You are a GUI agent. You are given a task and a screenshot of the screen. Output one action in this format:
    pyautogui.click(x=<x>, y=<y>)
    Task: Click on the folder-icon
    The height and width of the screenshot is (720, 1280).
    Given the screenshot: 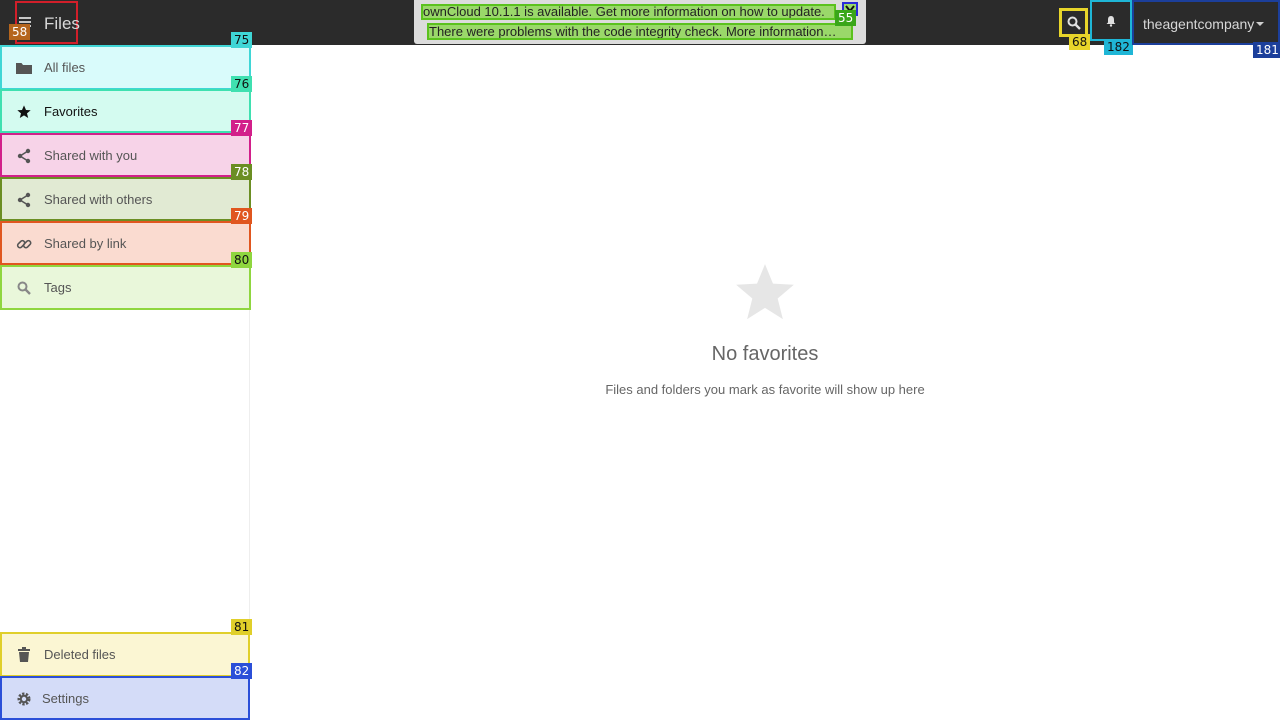 What is the action you would take?
    pyautogui.click(x=24, y=68)
    